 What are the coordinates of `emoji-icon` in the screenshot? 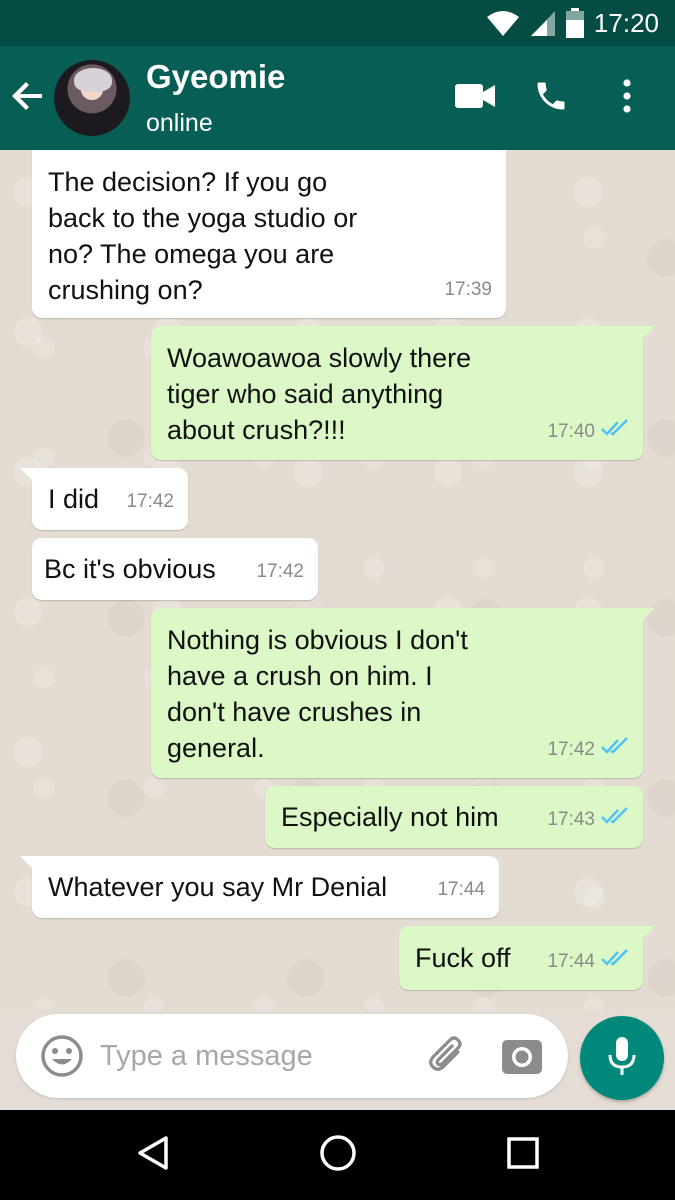 It's located at (62, 1056).